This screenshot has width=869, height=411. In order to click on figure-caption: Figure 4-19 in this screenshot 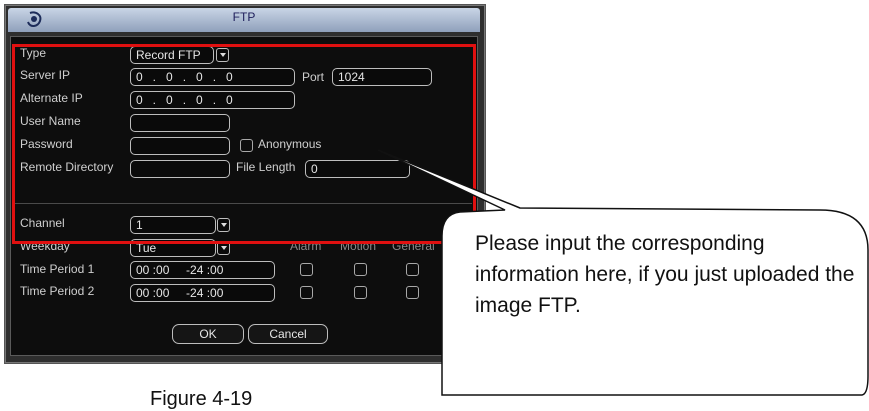, I will do `click(201, 399)`.